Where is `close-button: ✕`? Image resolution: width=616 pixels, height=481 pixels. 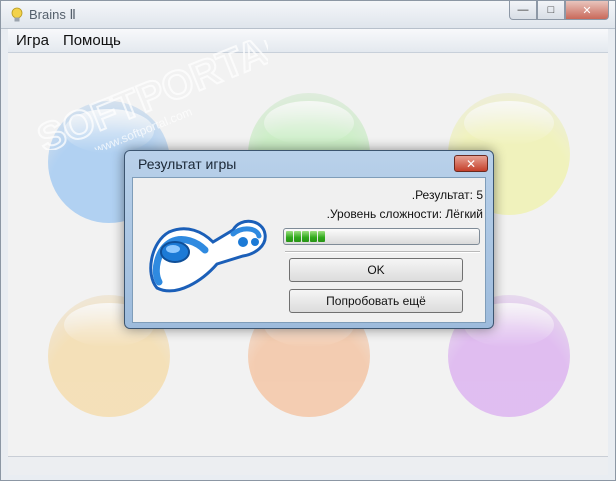 close-button: ✕ is located at coordinates (587, 10).